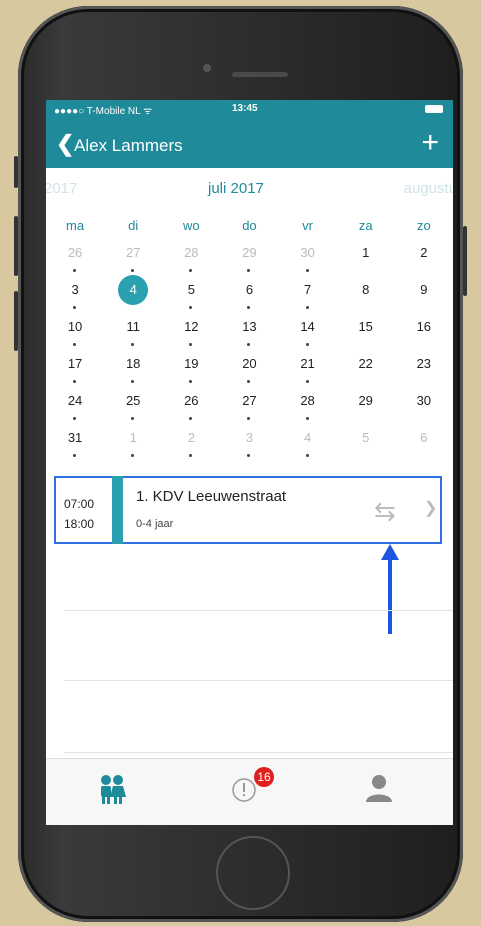 The width and height of the screenshot is (481, 926). Describe the element at coordinates (75, 406) in the screenshot. I see `calendar-day: 24` at that location.